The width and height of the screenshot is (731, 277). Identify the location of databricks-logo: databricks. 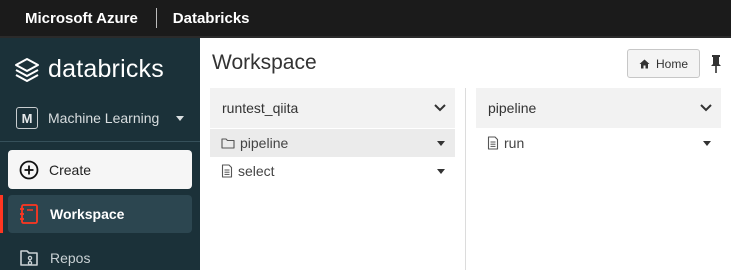
(89, 69).